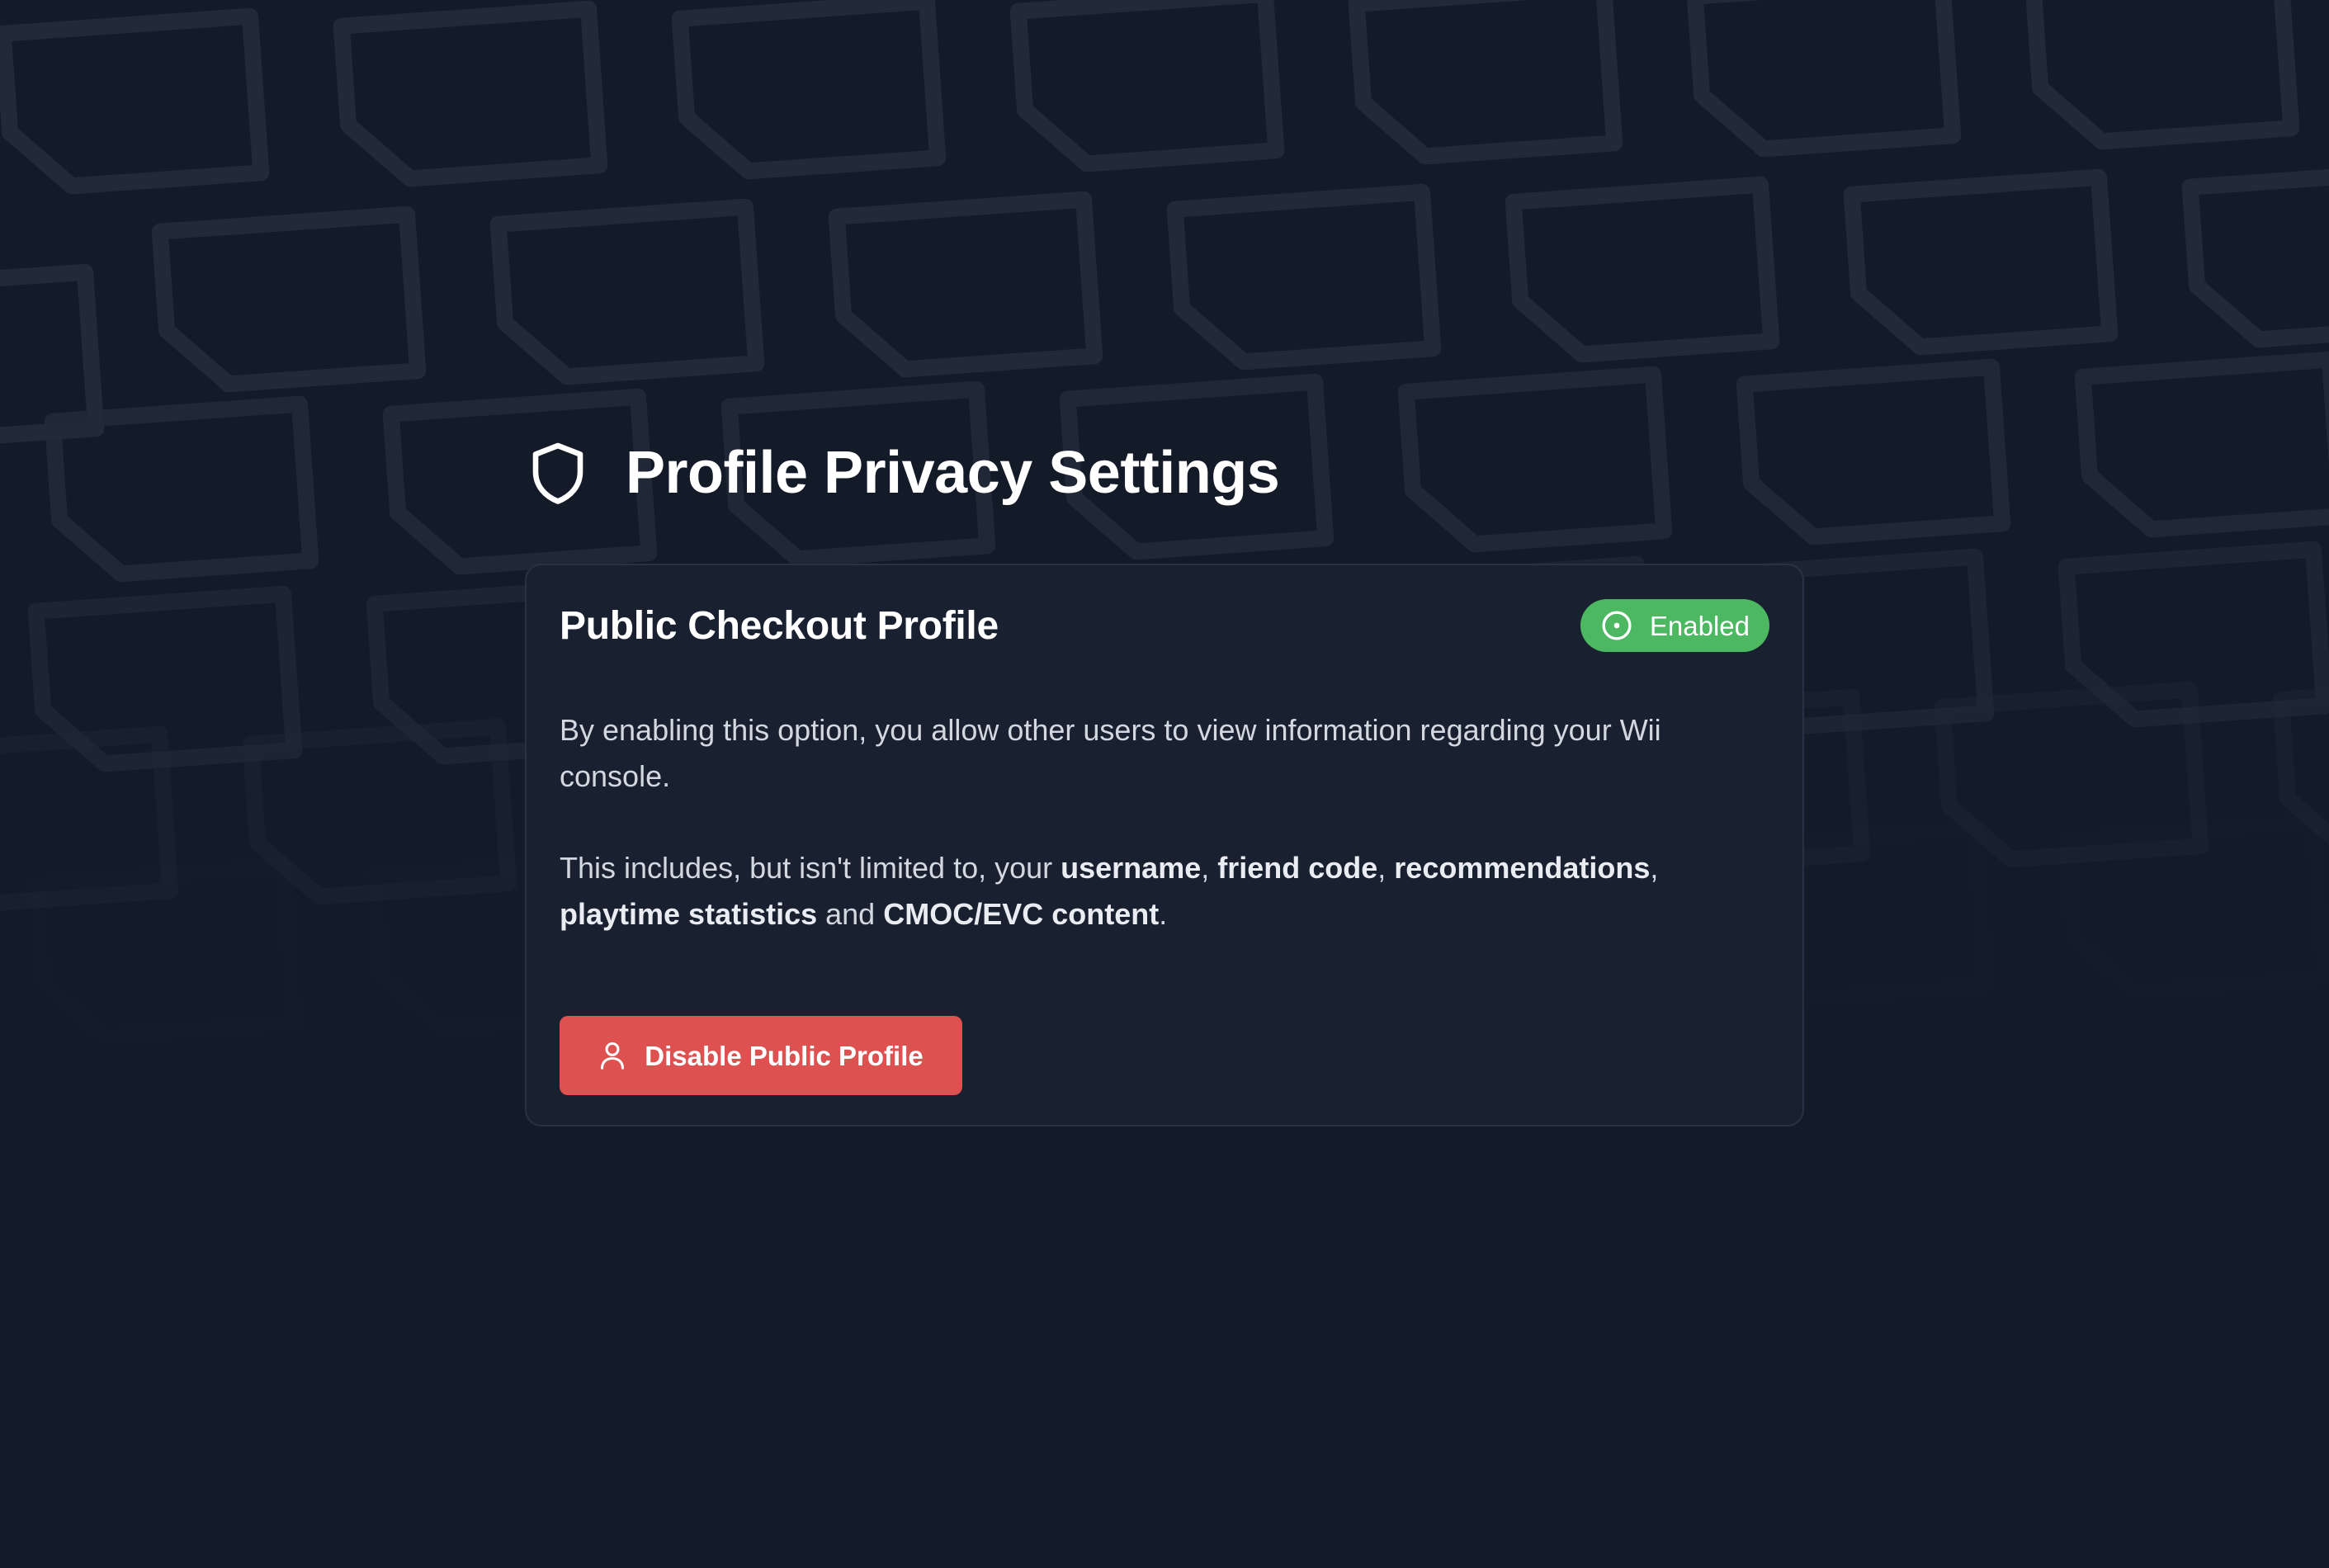 This screenshot has height=1568, width=2329. Describe the element at coordinates (953, 473) in the screenshot. I see `page-title: Profile Privacy Settings` at that location.